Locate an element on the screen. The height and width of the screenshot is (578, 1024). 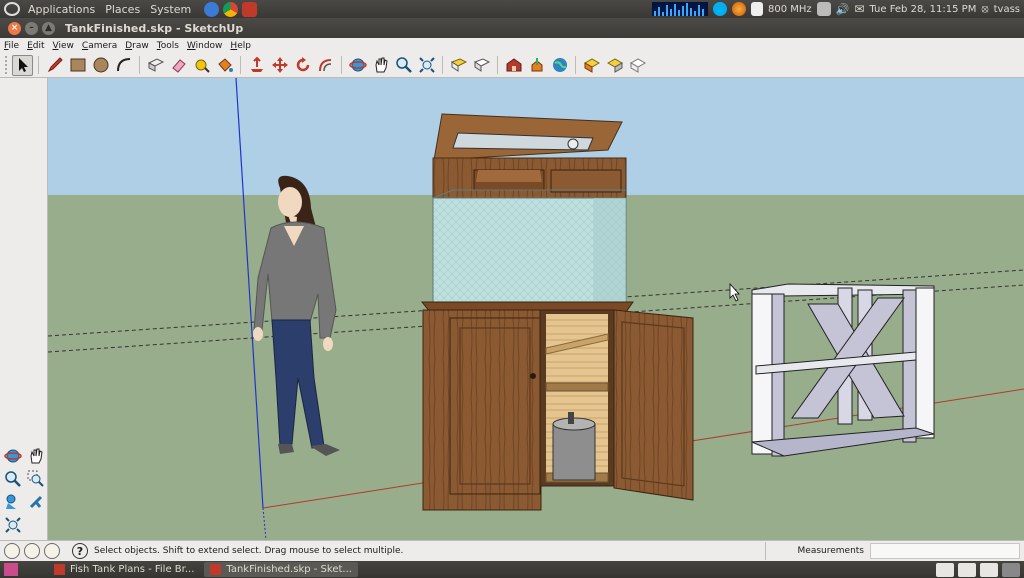
minimize-window-button: – is located at coordinates (31, 28).